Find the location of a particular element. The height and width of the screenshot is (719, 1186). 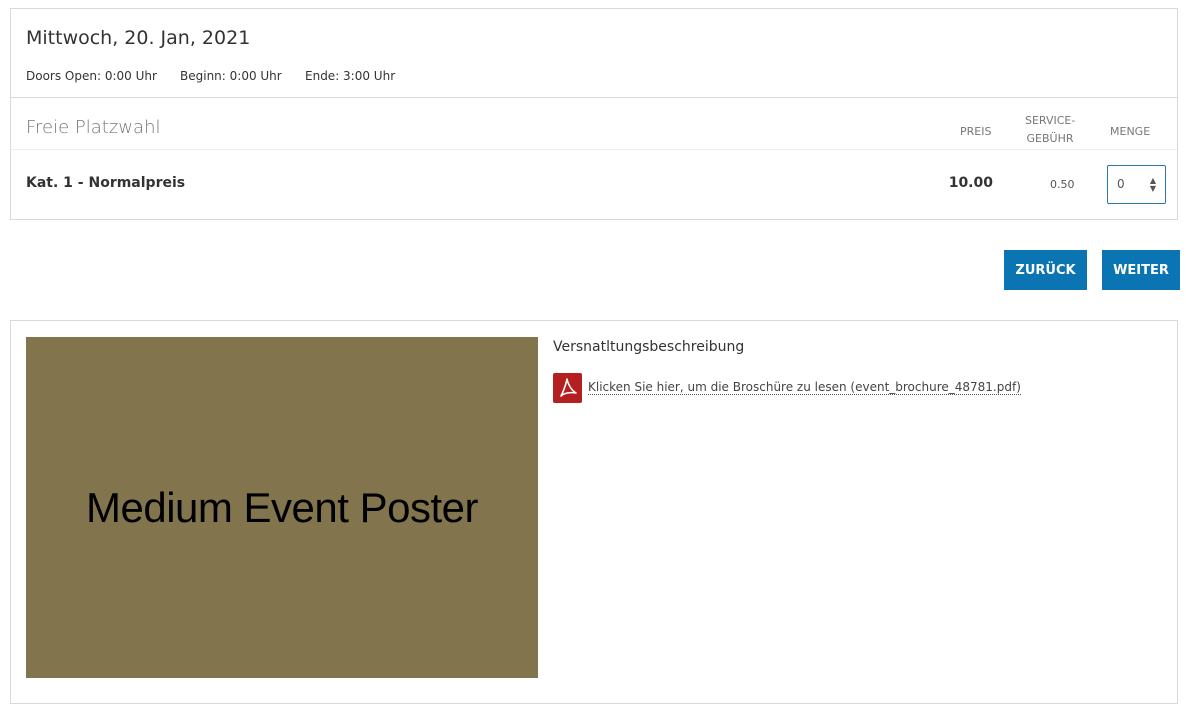

pdf-file-icon is located at coordinates (567, 388).